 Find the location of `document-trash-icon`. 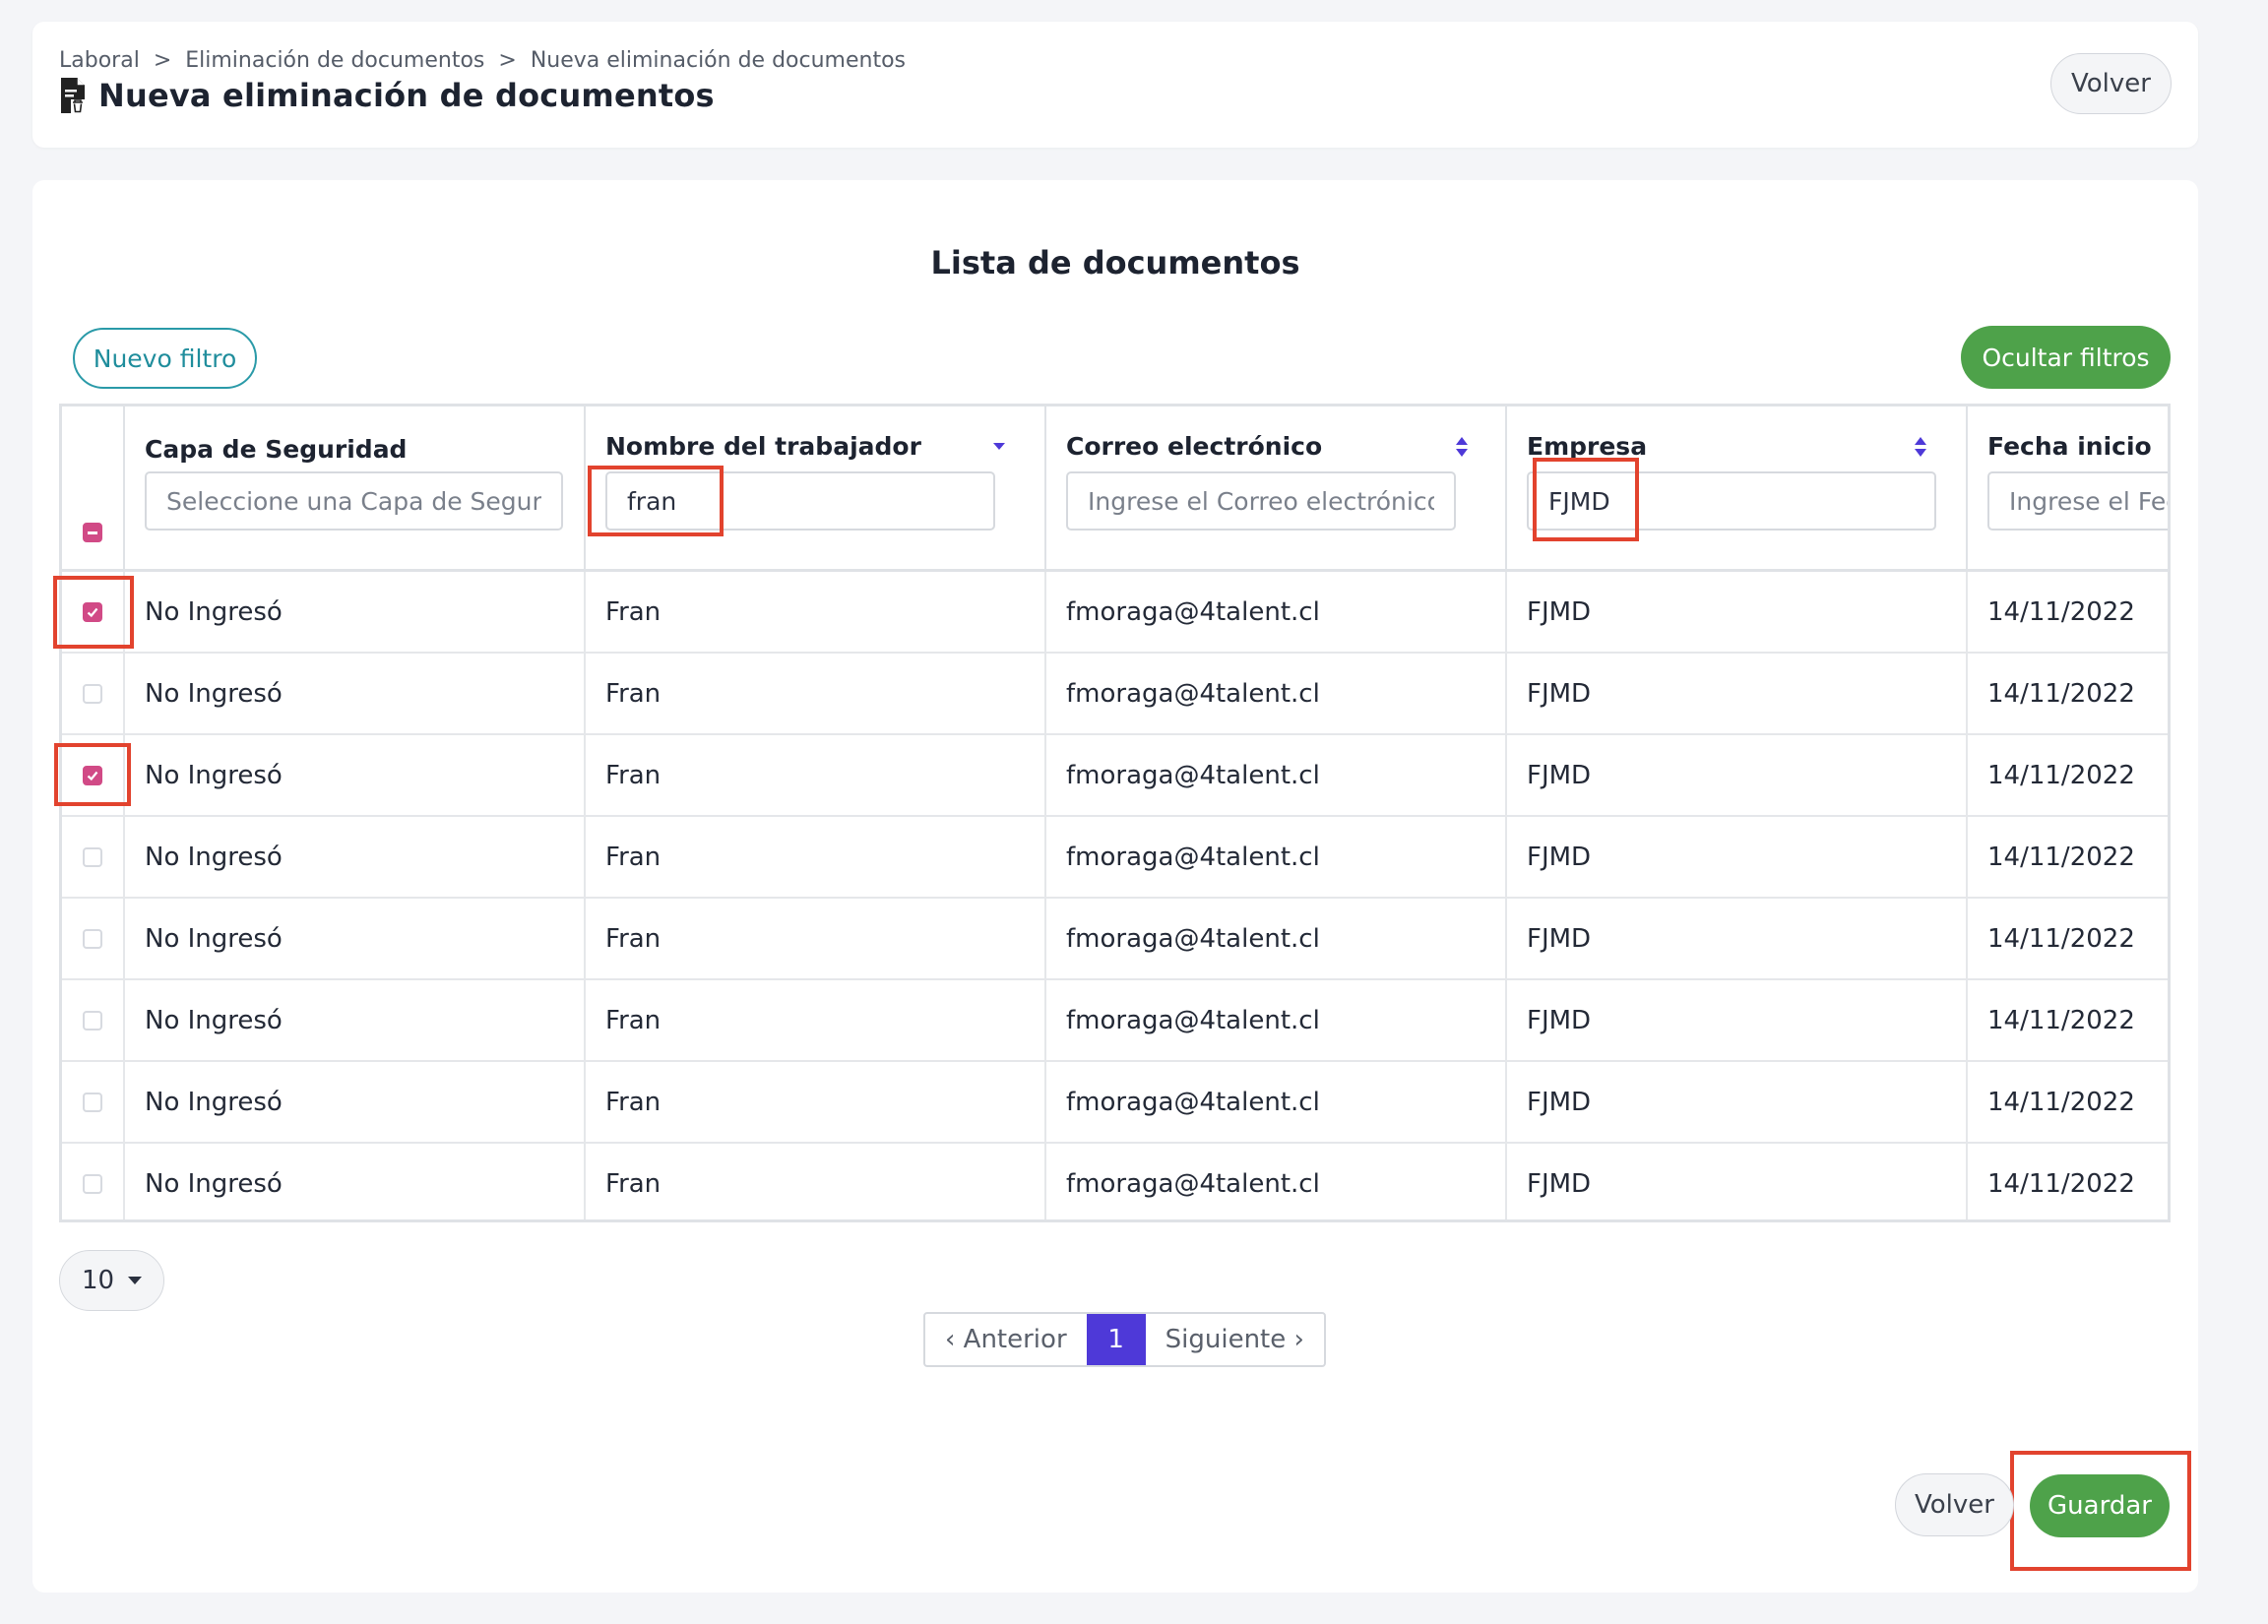

document-trash-icon is located at coordinates (73, 95).